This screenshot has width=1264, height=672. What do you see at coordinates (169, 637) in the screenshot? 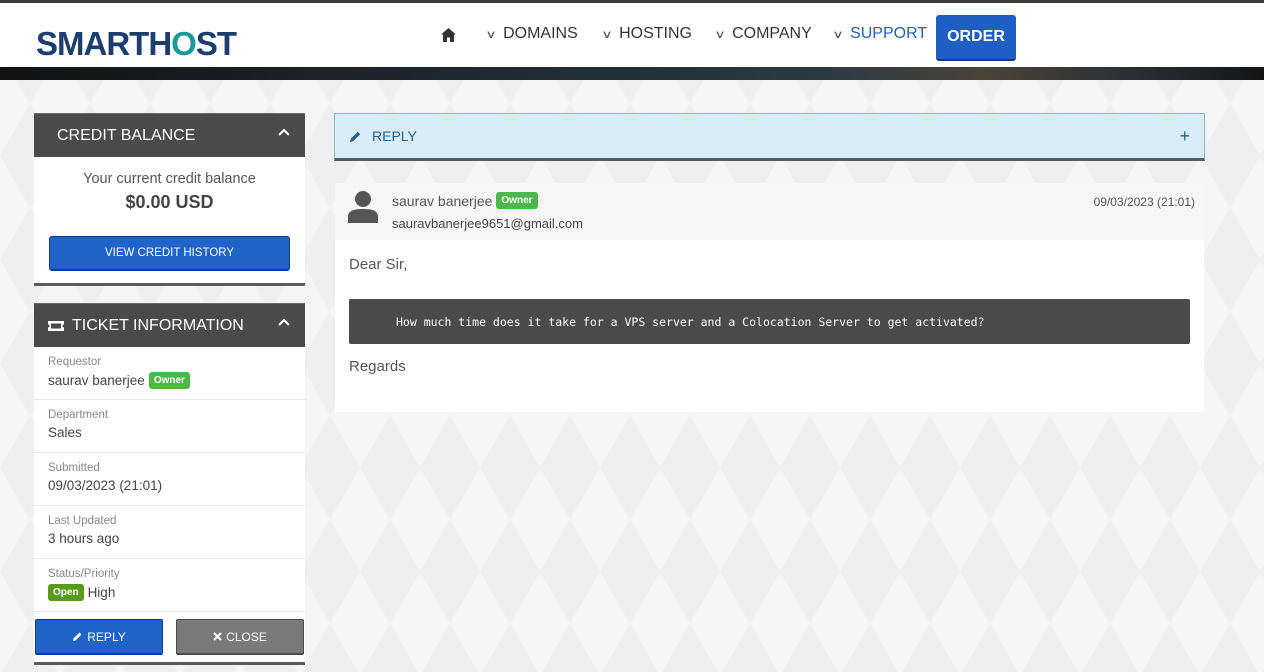
I see `ticket-actions: REPLY CLOSE` at bounding box center [169, 637].